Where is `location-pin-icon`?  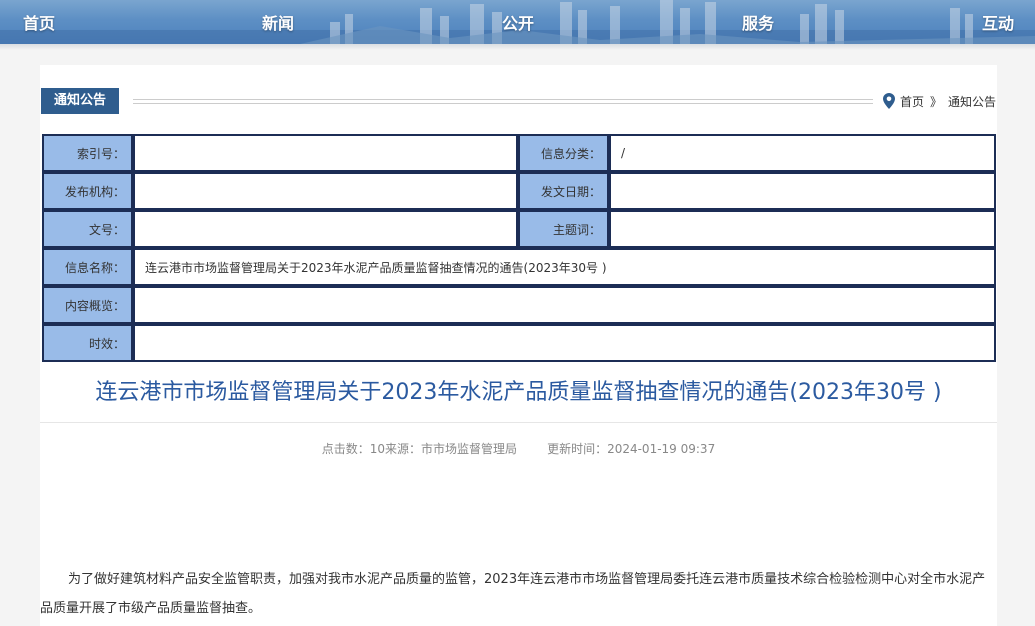
location-pin-icon is located at coordinates (889, 101).